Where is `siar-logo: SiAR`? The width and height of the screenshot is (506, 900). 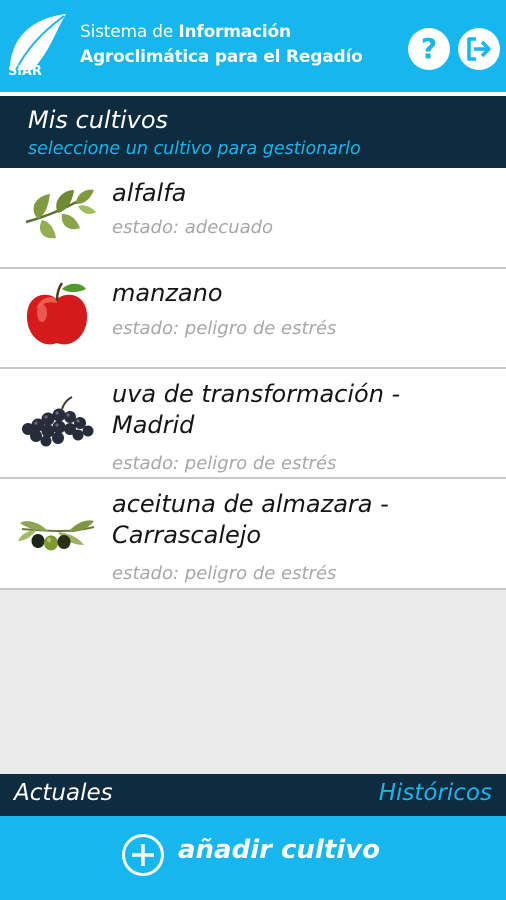
siar-logo: SiAR is located at coordinates (37, 46).